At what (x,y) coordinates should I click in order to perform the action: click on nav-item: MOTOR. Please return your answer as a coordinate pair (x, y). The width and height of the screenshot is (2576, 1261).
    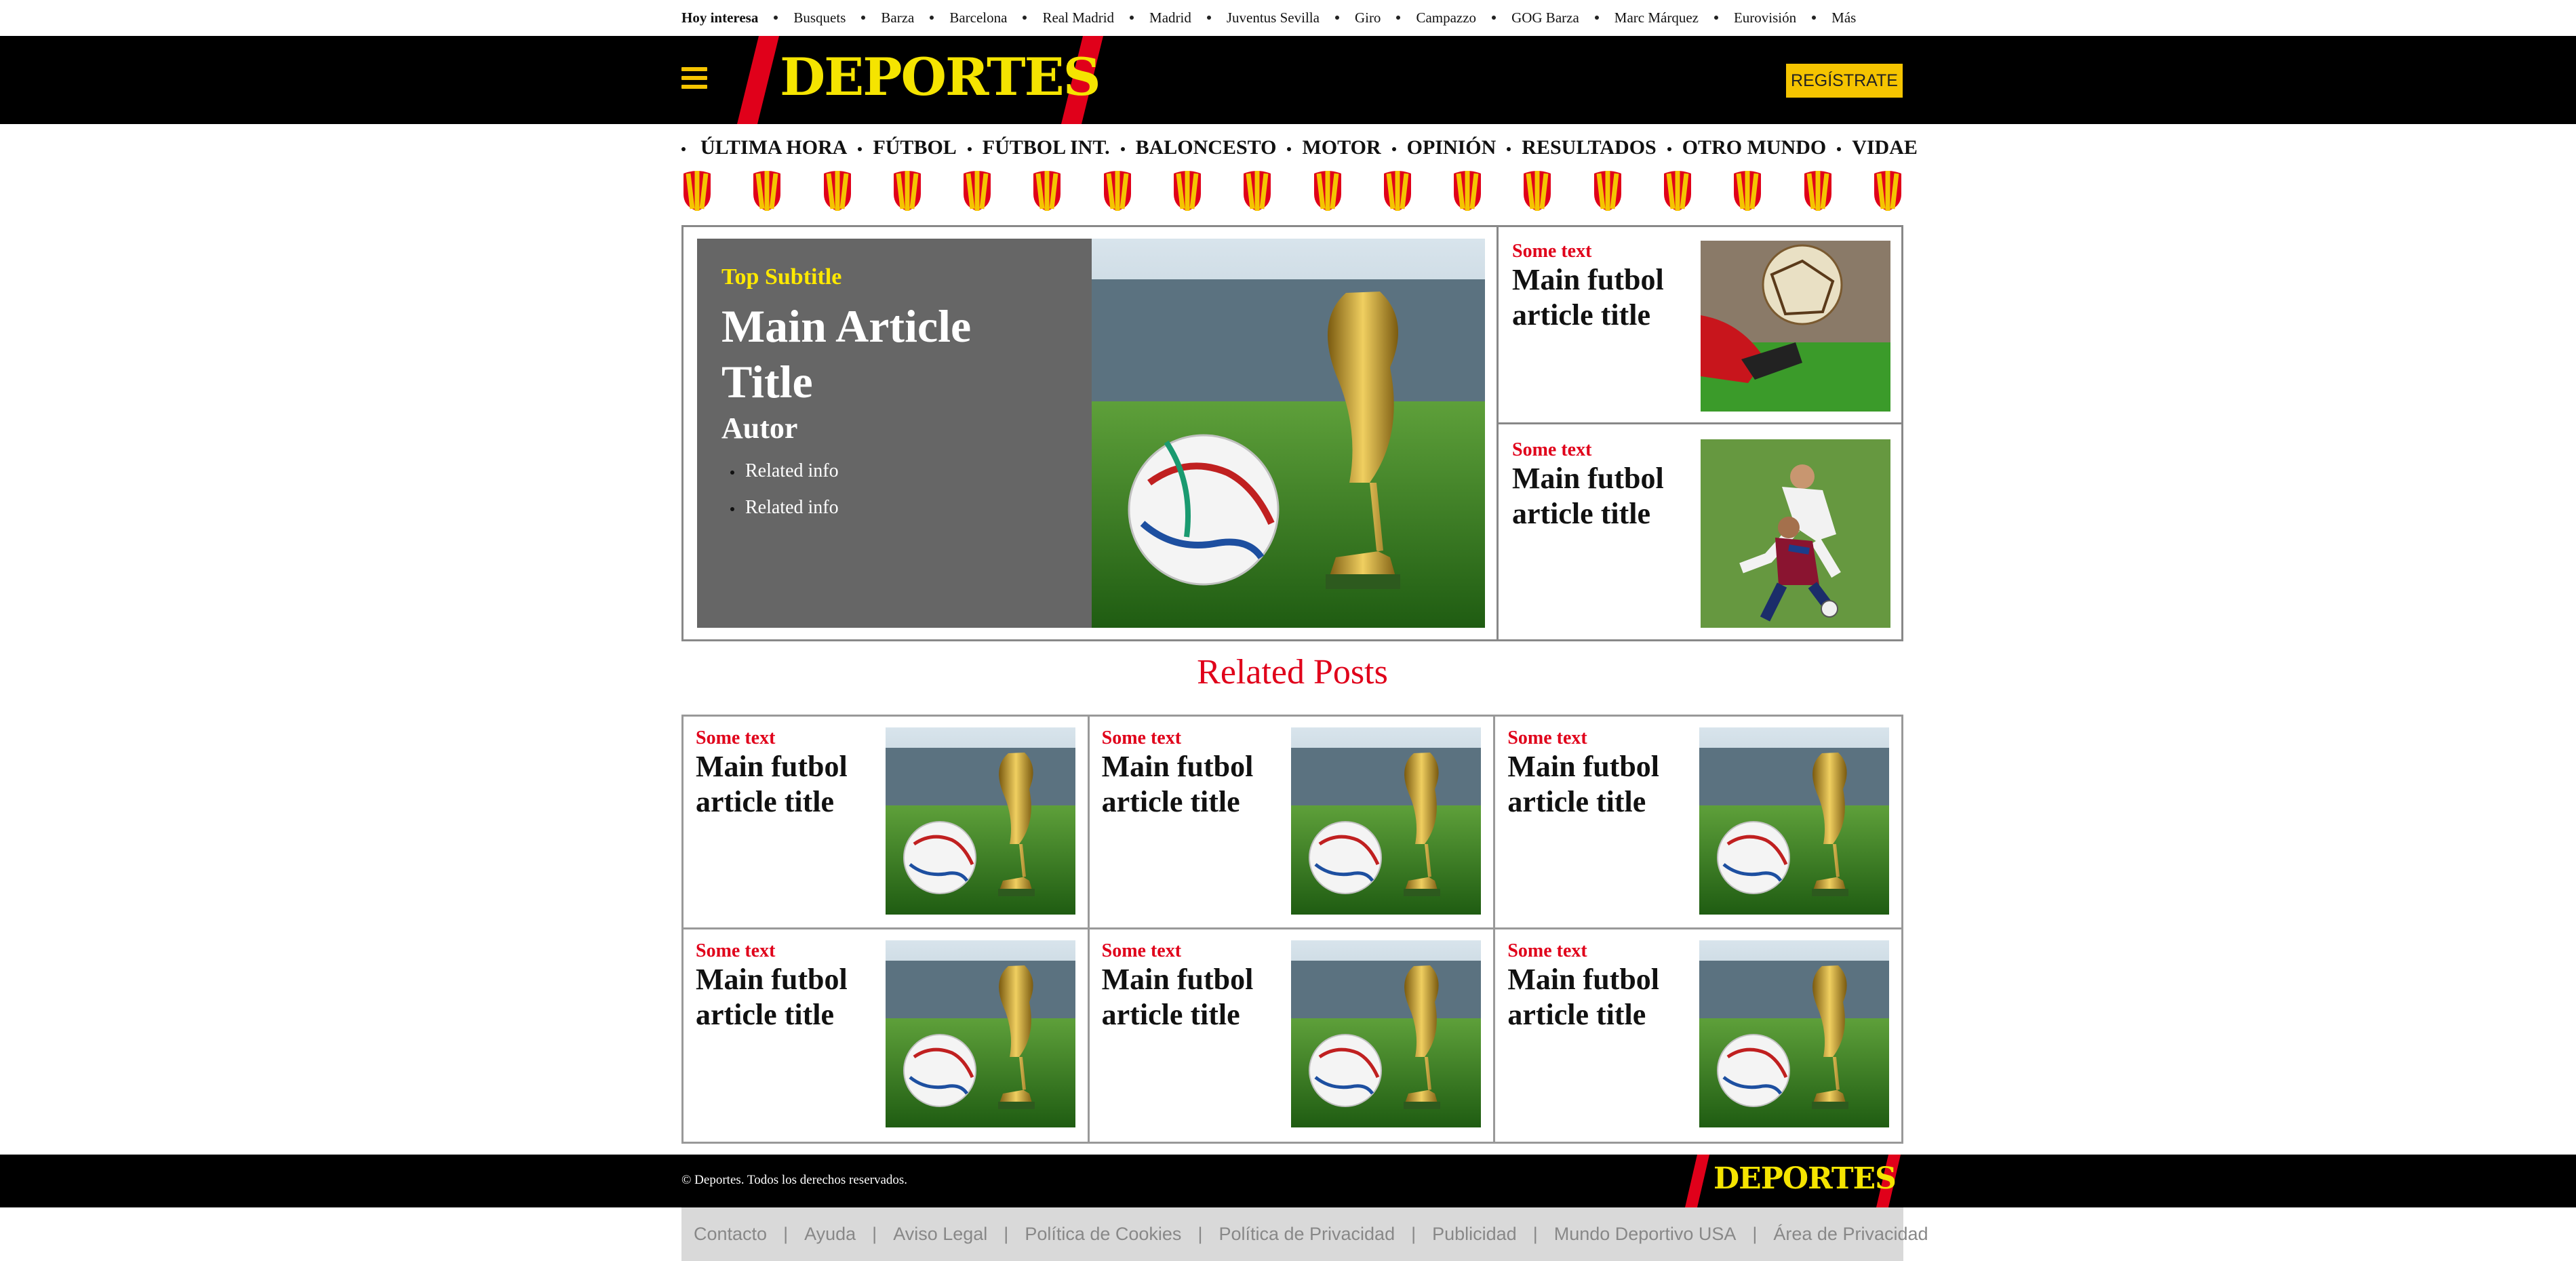
    Looking at the image, I should click on (1341, 148).